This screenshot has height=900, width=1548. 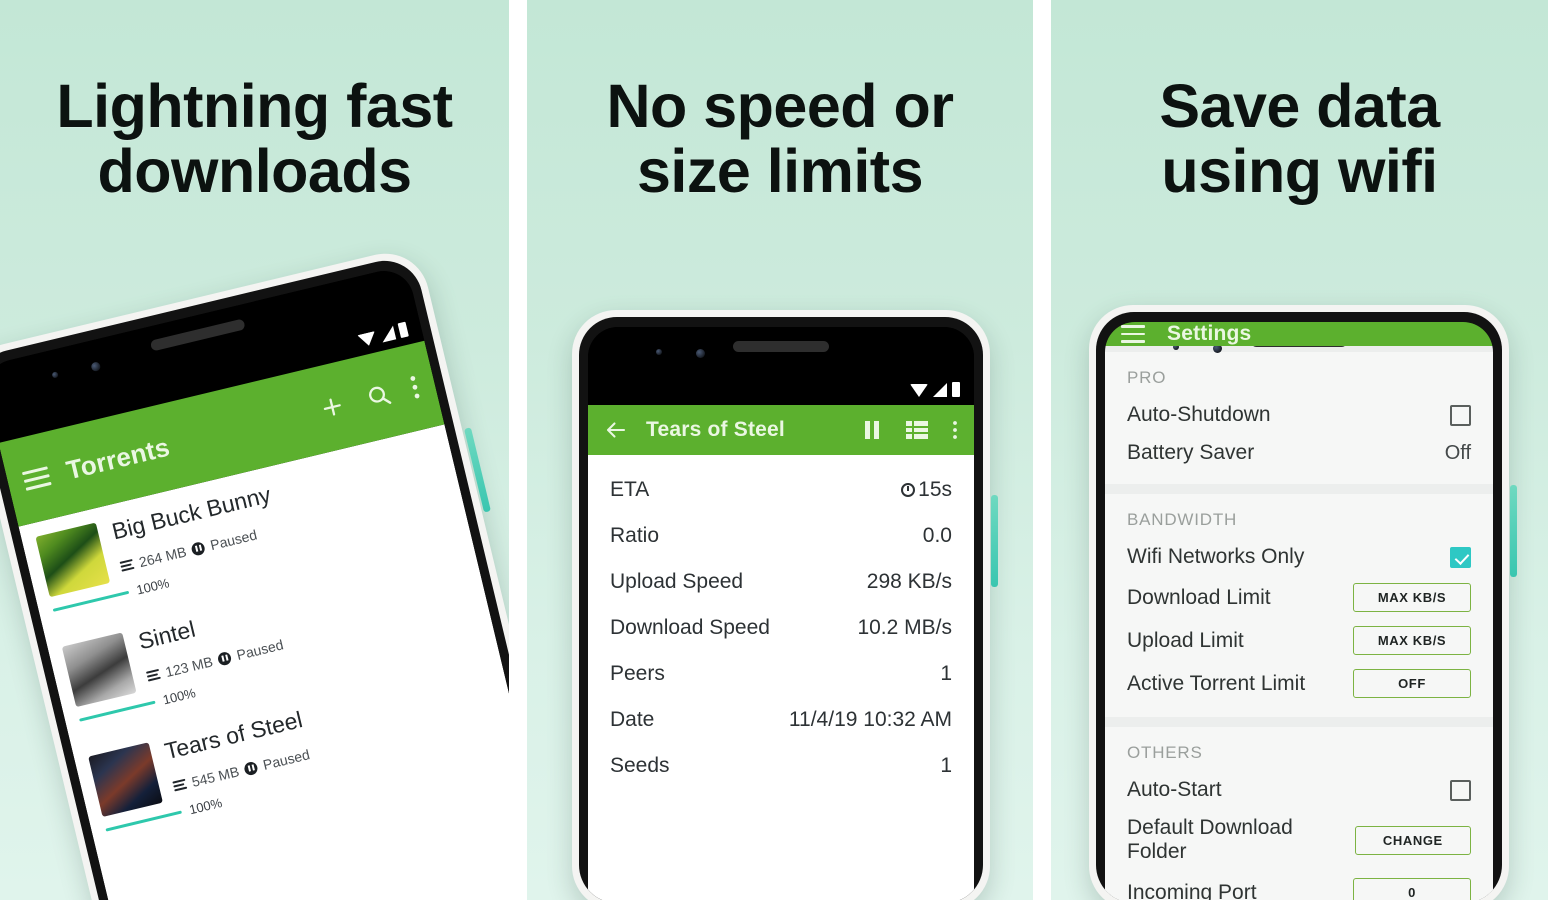 I want to click on auto-shutdown-checkbox, so click(x=1460, y=415).